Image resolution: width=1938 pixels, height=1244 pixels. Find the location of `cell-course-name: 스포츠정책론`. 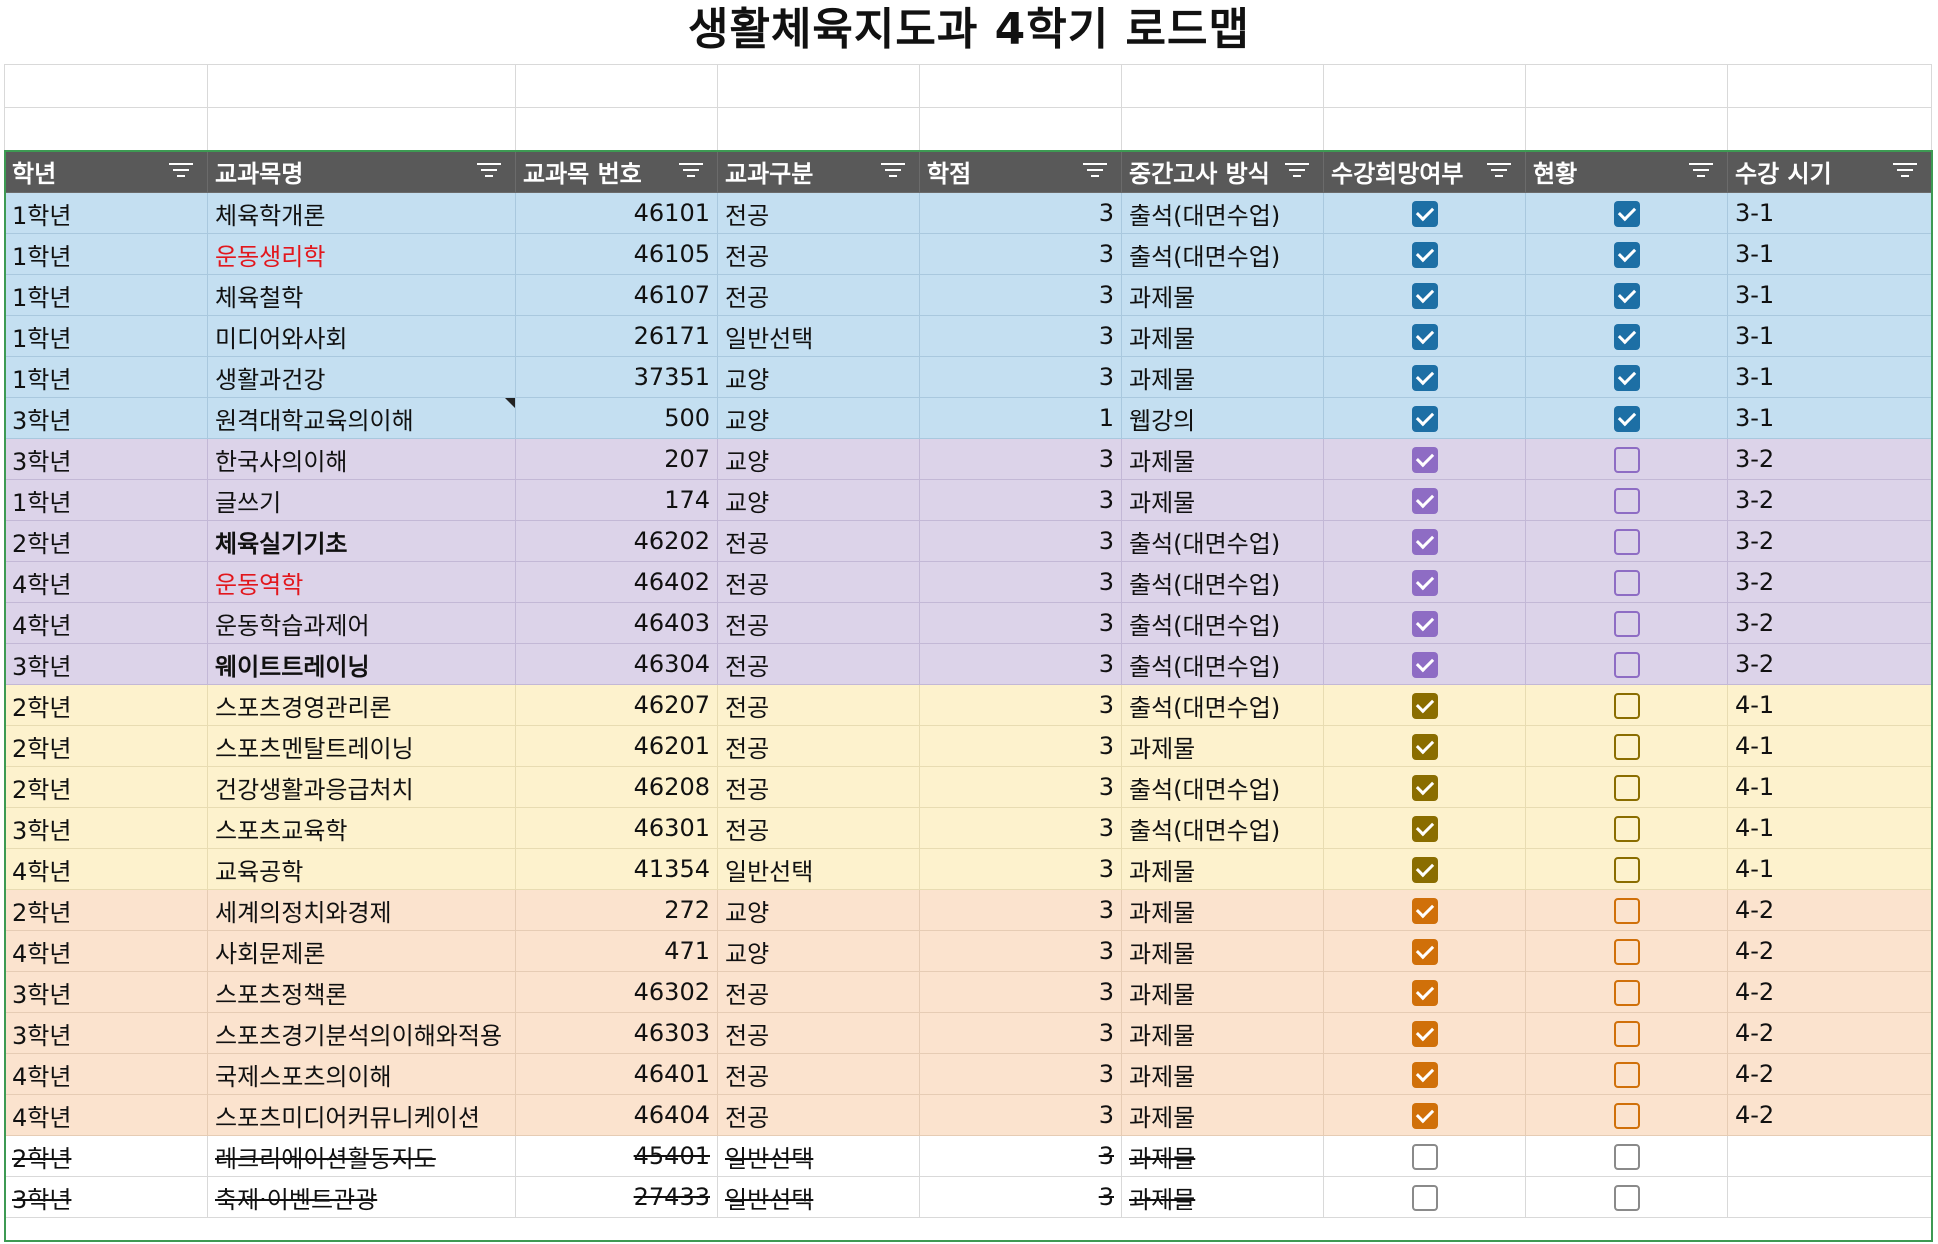

cell-course-name: 스포츠정책론 is located at coordinates (361, 992).